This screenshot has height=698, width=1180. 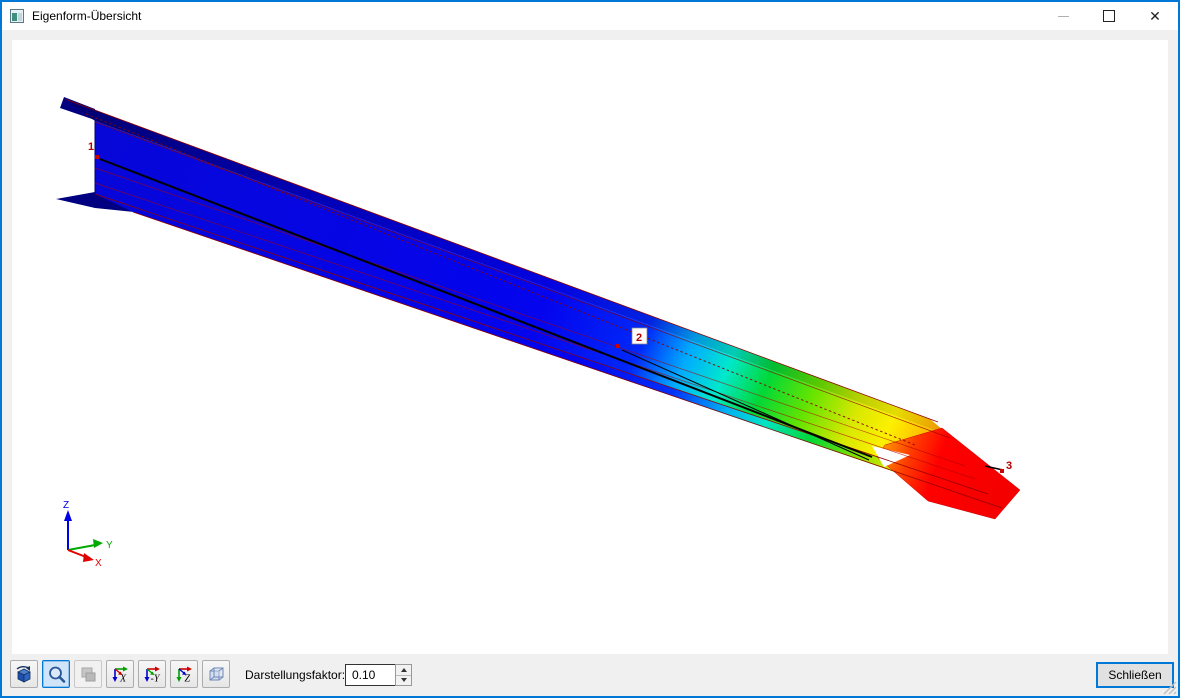 I want to click on title-bar: Eigenform-Übersicht ✕, so click(x=590, y=16).